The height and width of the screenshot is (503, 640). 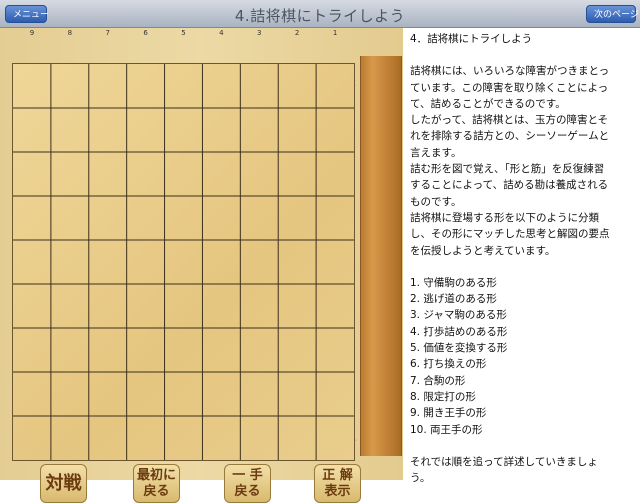 I want to click on list-item: 6. 打ち換えの形, so click(x=448, y=364).